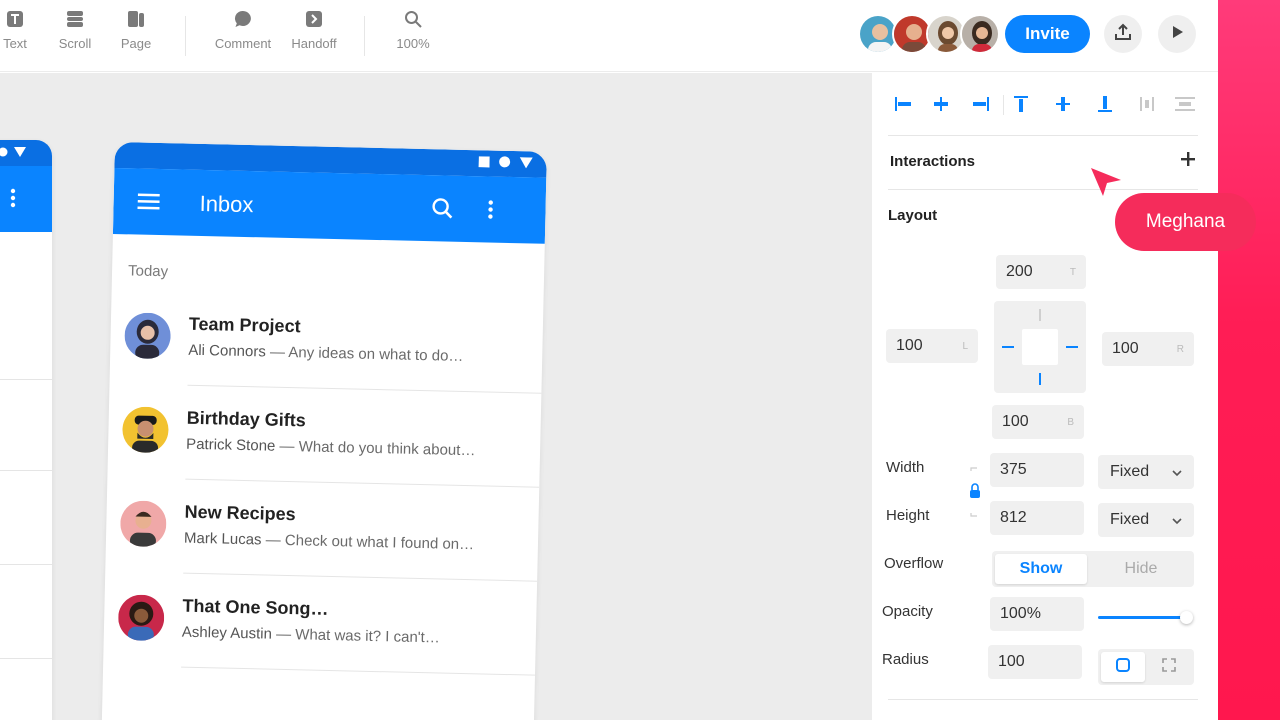 The width and height of the screenshot is (1280, 720). What do you see at coordinates (314, 30) in the screenshot?
I see `handoff-tool: Handoff` at bounding box center [314, 30].